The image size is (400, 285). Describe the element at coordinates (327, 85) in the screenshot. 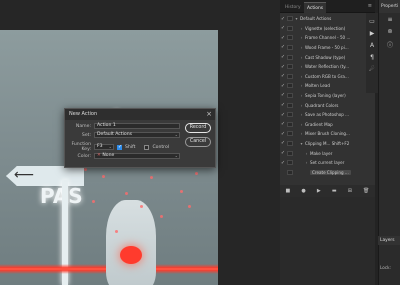

I see `action-row: ✓ › Molten Lead` at that location.